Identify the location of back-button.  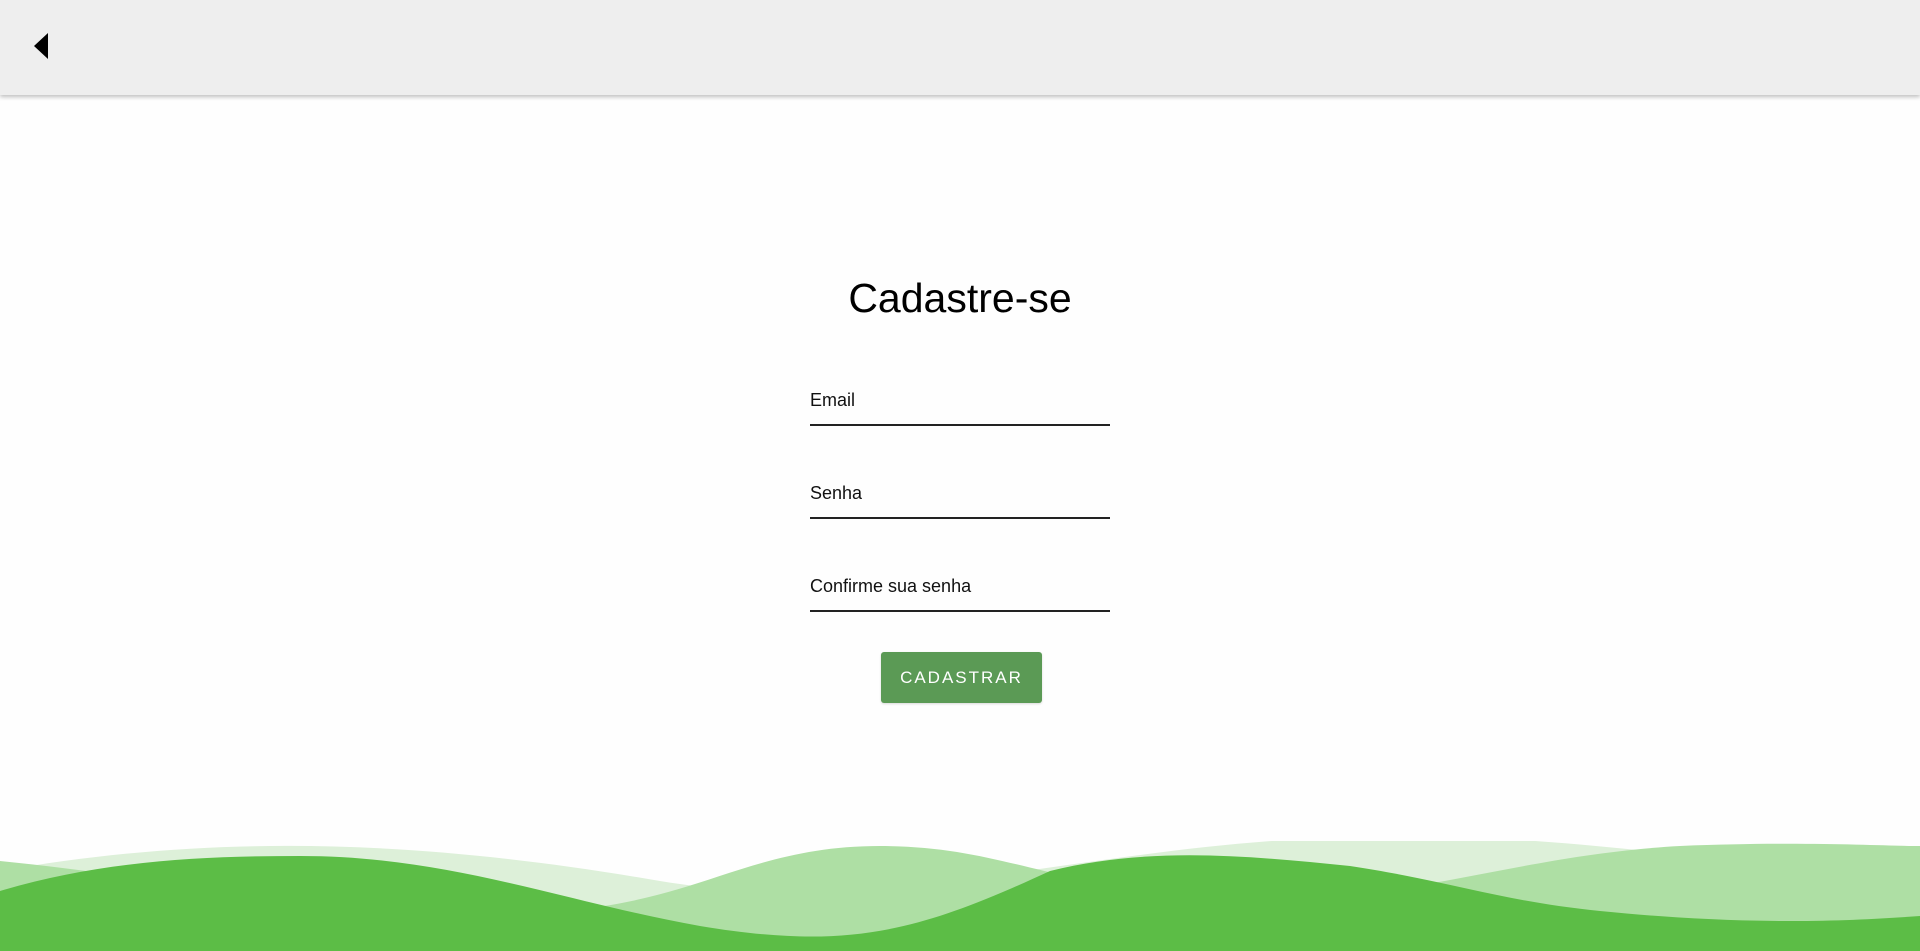
(41, 46).